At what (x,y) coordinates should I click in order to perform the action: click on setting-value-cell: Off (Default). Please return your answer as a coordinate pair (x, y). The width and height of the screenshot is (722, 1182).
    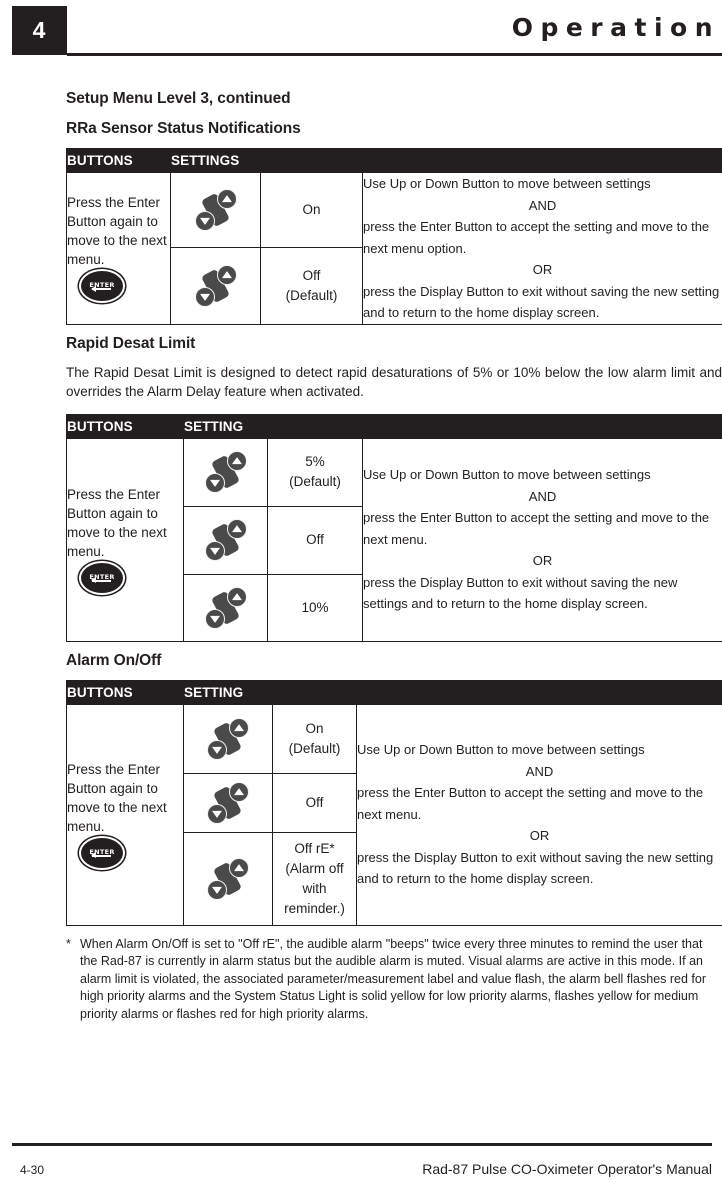
    Looking at the image, I should click on (311, 285).